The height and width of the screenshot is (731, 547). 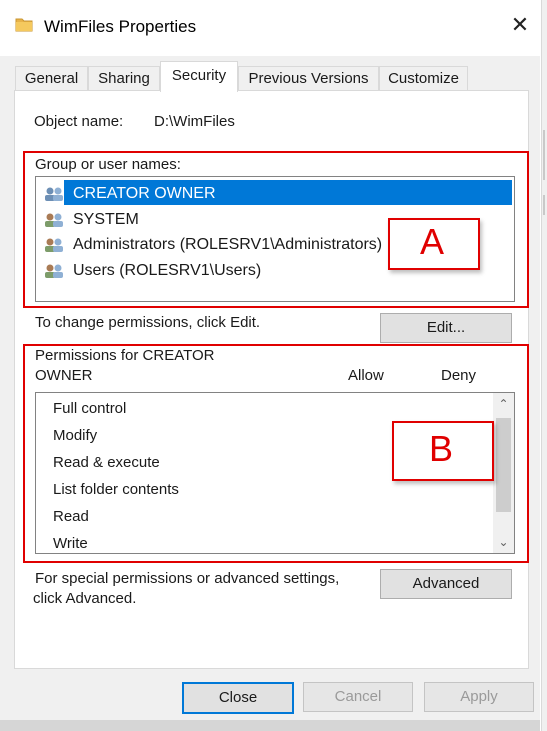 What do you see at coordinates (116, 489) in the screenshot?
I see `permission-list-folder-contents: List folder contents` at bounding box center [116, 489].